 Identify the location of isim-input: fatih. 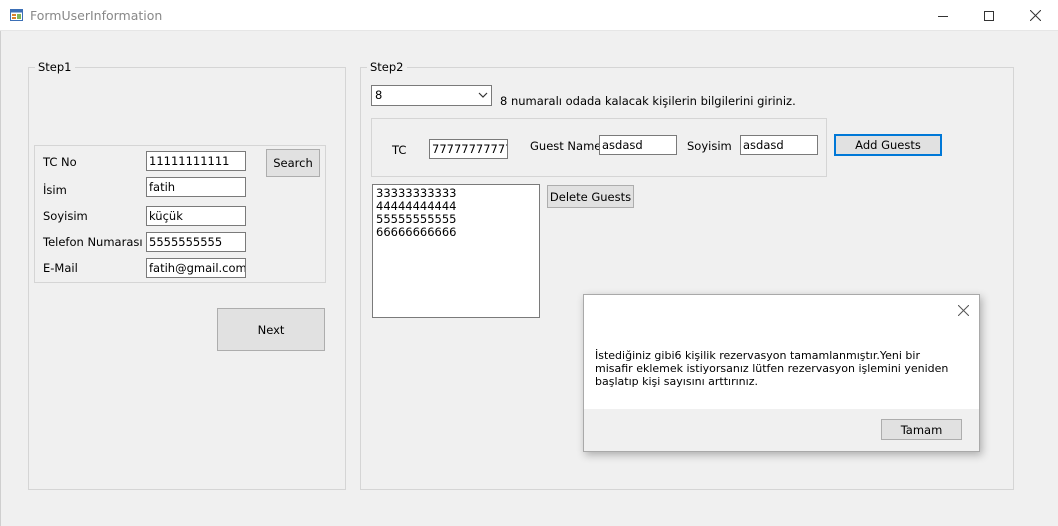
(196, 187).